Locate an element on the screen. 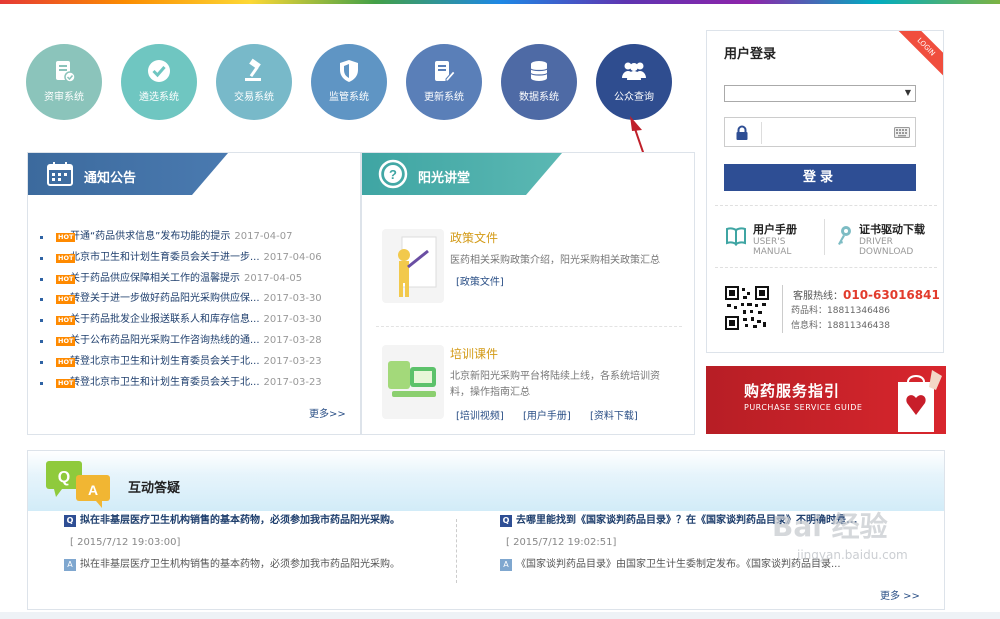  policy-doc-link: [政策文件] is located at coordinates (480, 282).